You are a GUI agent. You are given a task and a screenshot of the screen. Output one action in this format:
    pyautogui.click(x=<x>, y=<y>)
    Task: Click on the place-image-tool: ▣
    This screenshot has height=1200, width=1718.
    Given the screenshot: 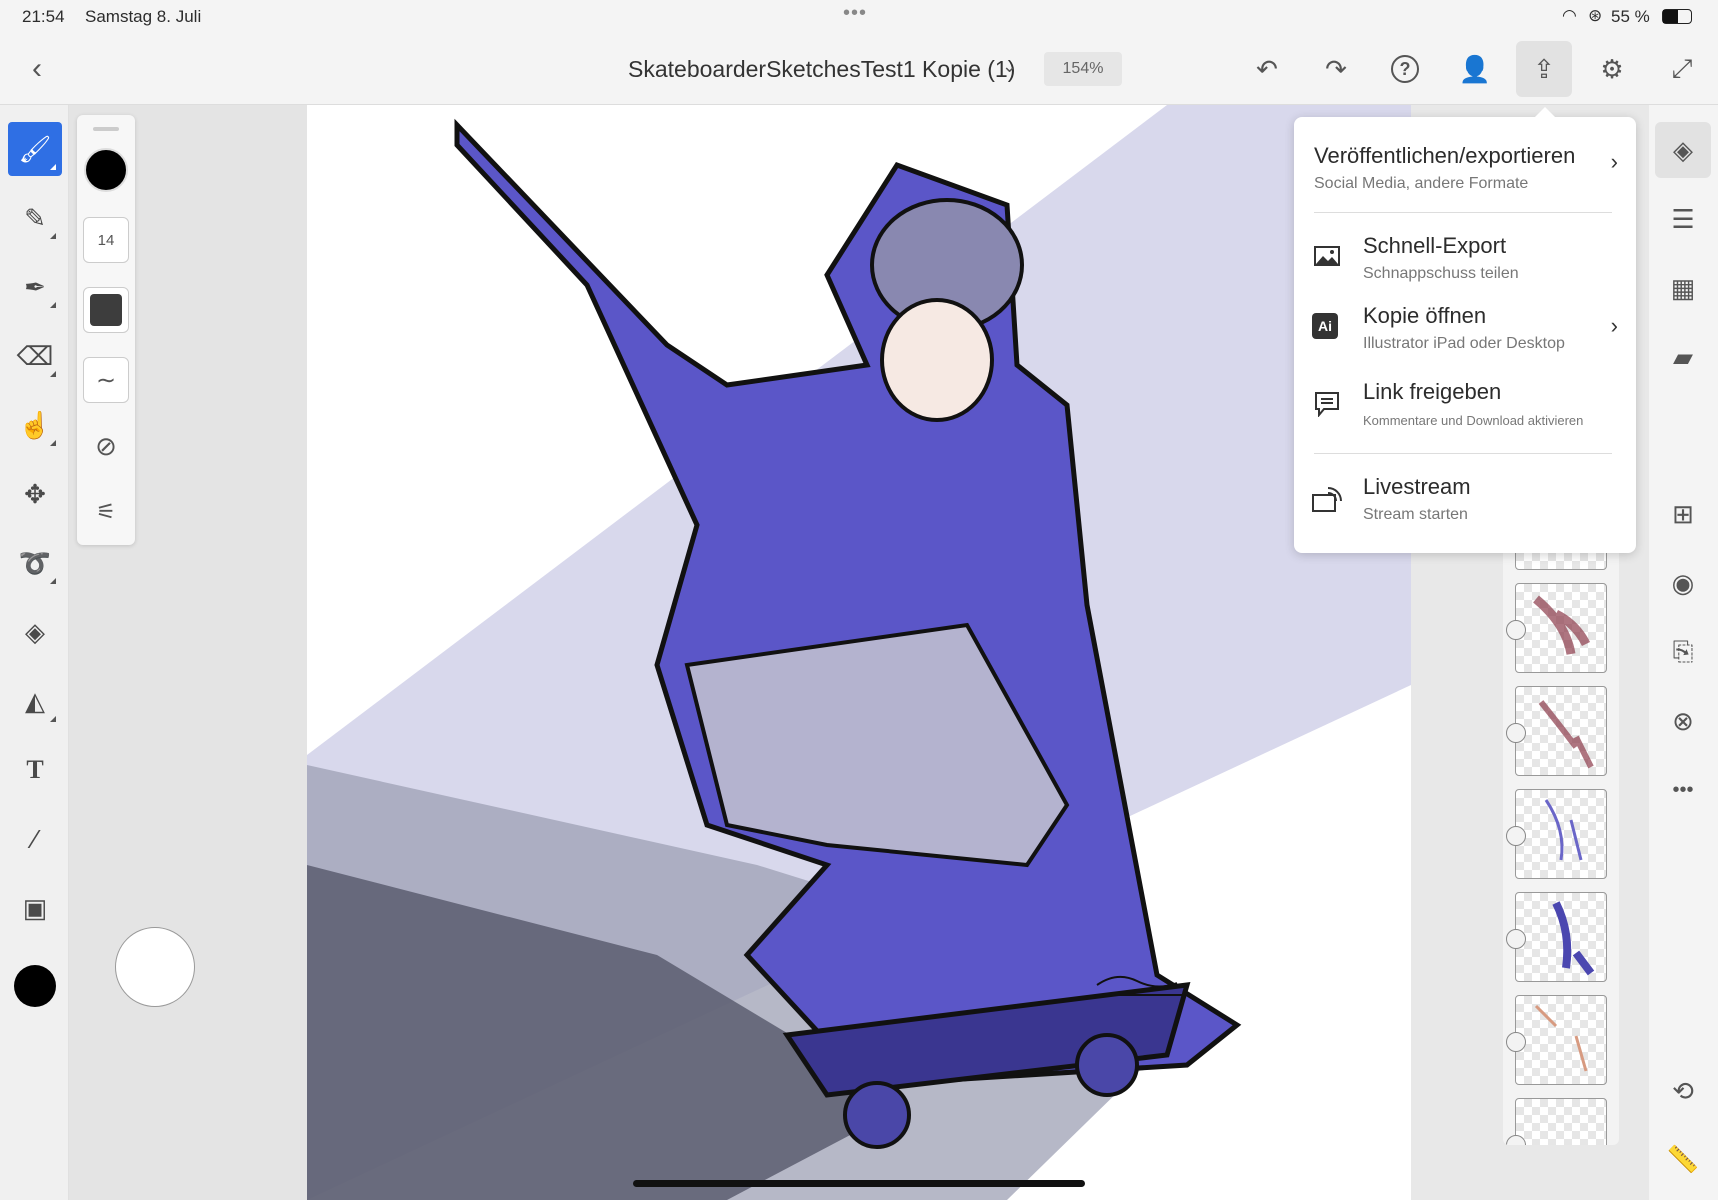 What is the action you would take?
    pyautogui.click(x=35, y=908)
    